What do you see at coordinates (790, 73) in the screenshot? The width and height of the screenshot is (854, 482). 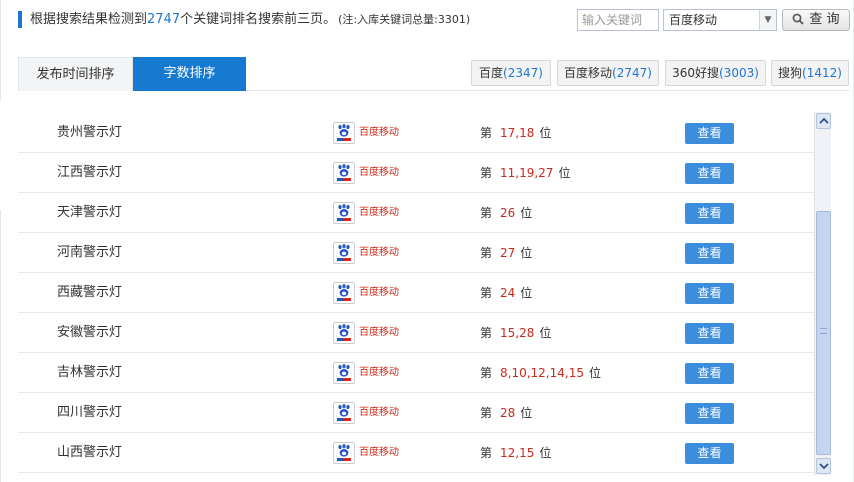 I see `engine-tab-name: 搜狗` at bounding box center [790, 73].